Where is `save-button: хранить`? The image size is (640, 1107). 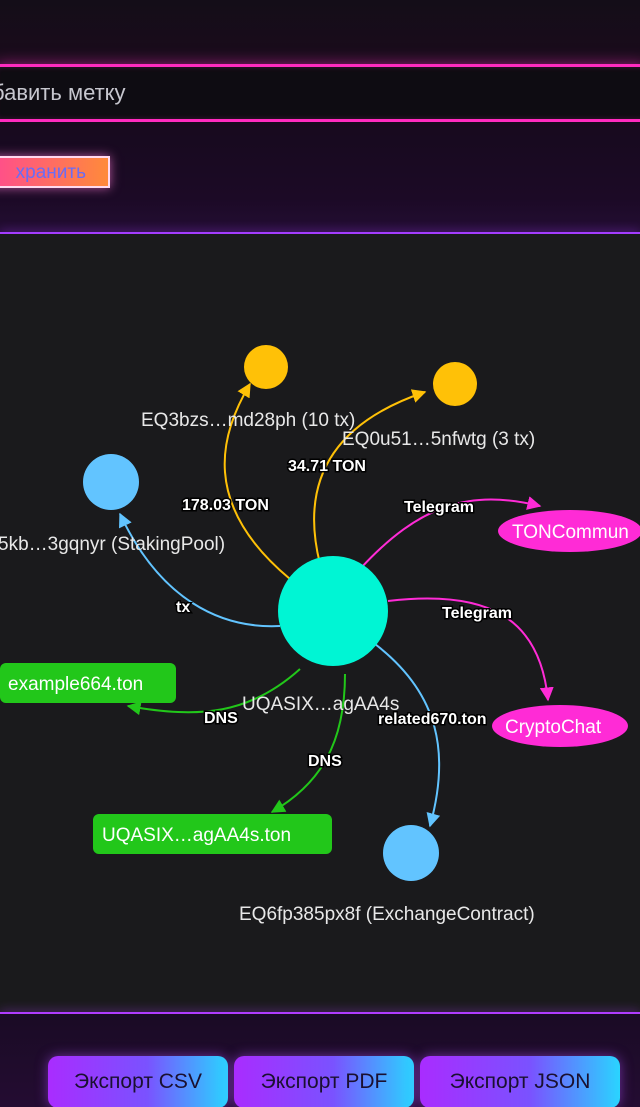 save-button: хранить is located at coordinates (55, 172).